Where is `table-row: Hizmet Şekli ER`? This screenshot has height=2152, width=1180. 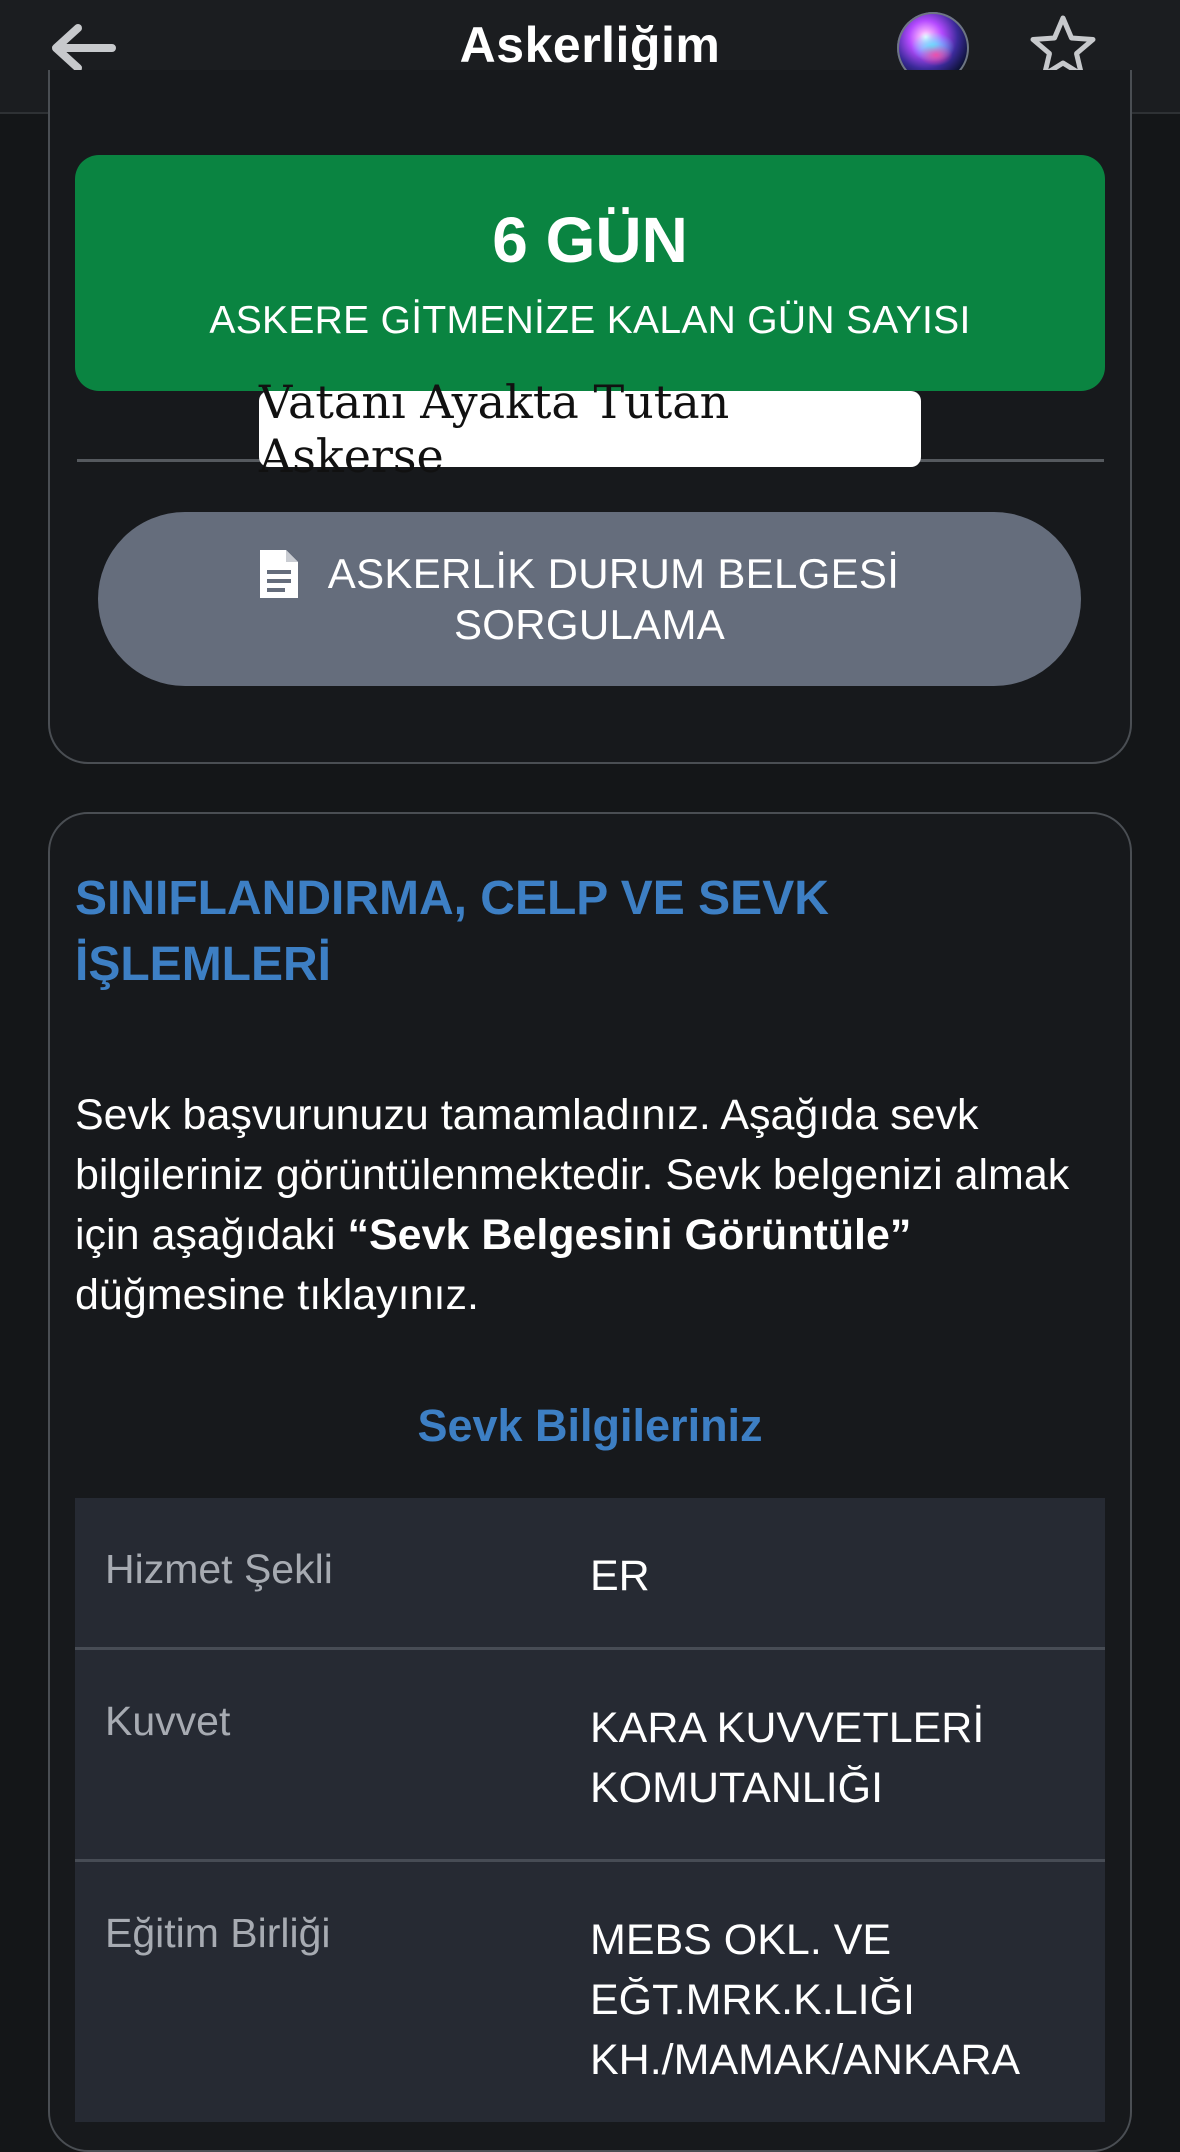
table-row: Hizmet Şekli ER is located at coordinates (590, 1574).